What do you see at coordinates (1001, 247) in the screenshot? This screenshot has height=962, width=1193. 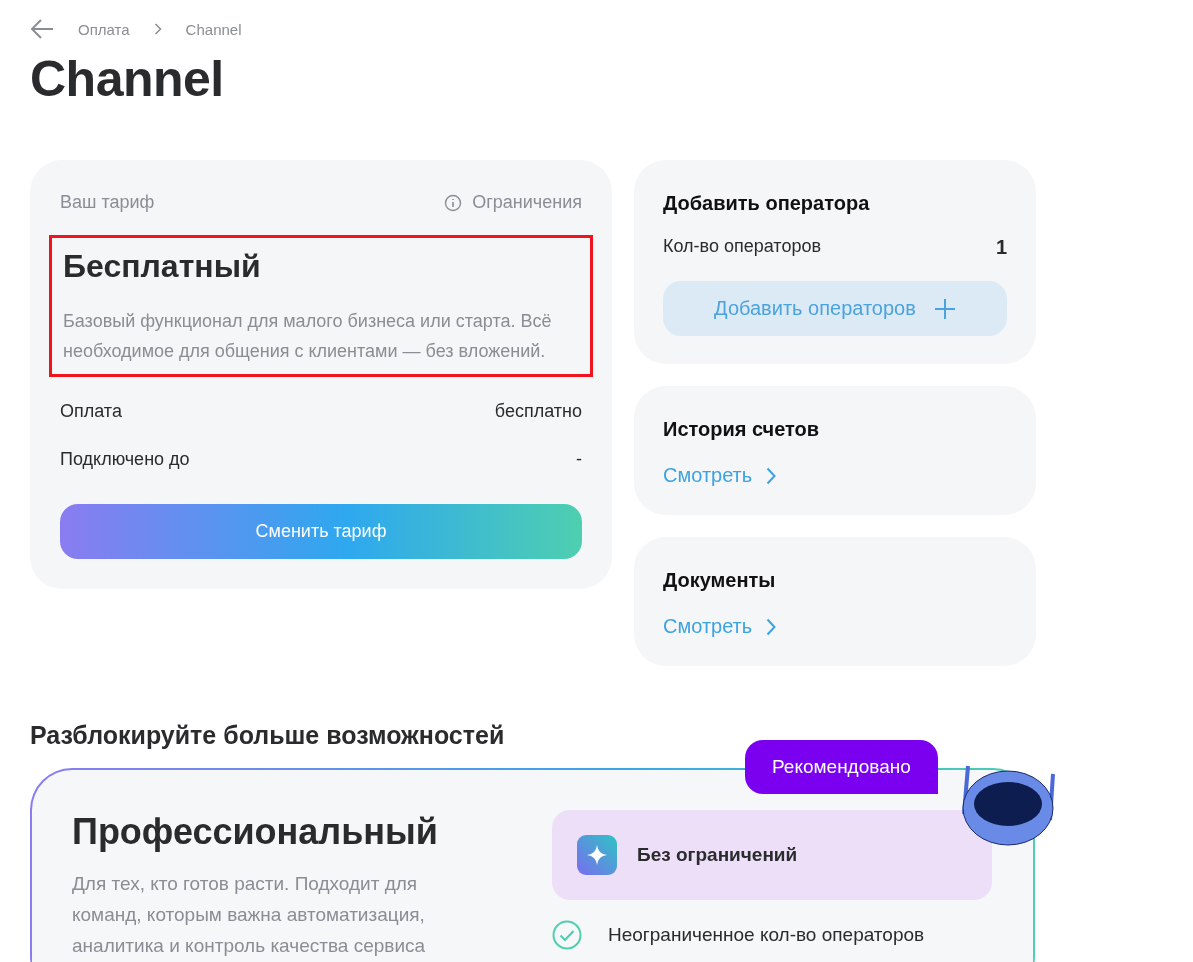 I see `operators-count: 1` at bounding box center [1001, 247].